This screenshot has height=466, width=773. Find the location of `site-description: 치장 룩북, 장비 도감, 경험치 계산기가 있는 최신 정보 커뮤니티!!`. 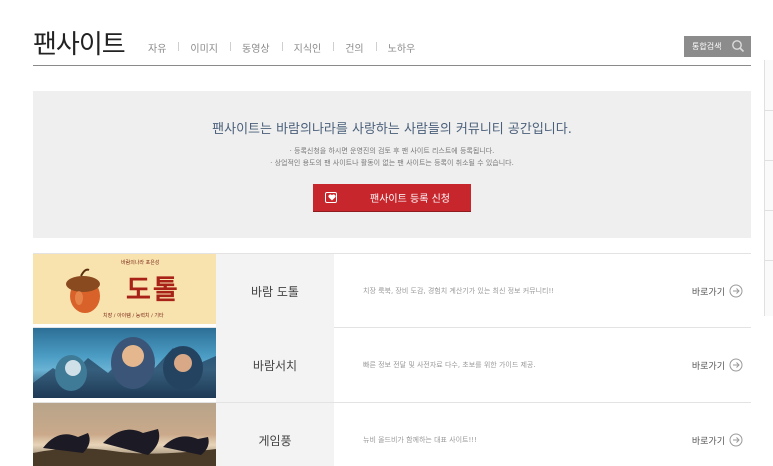

site-description: 치장 룩북, 장비 도감, 경험치 계산기가 있는 최신 정보 커뮤니티!! is located at coordinates (459, 291).